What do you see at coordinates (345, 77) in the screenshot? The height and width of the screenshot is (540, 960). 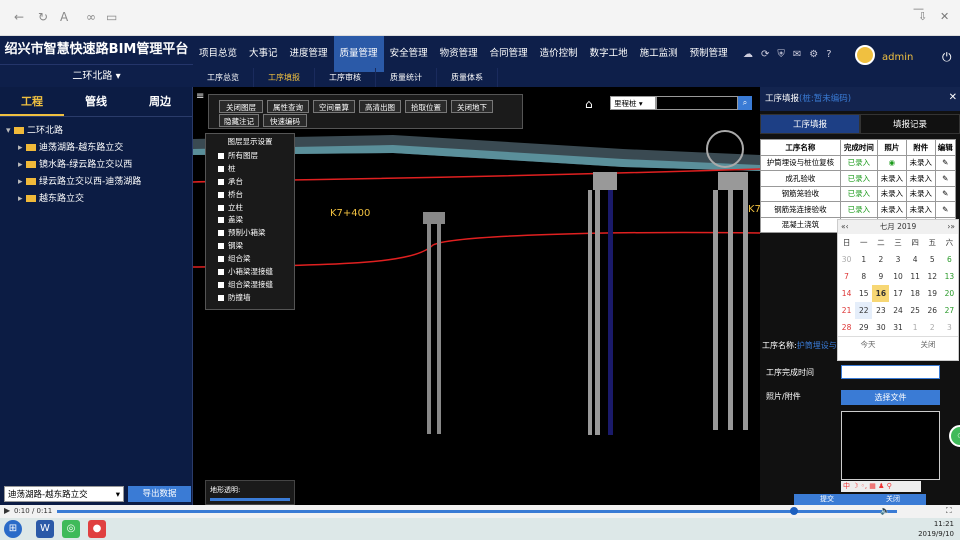 I see `sub-nav-item: 工序审核` at bounding box center [345, 77].